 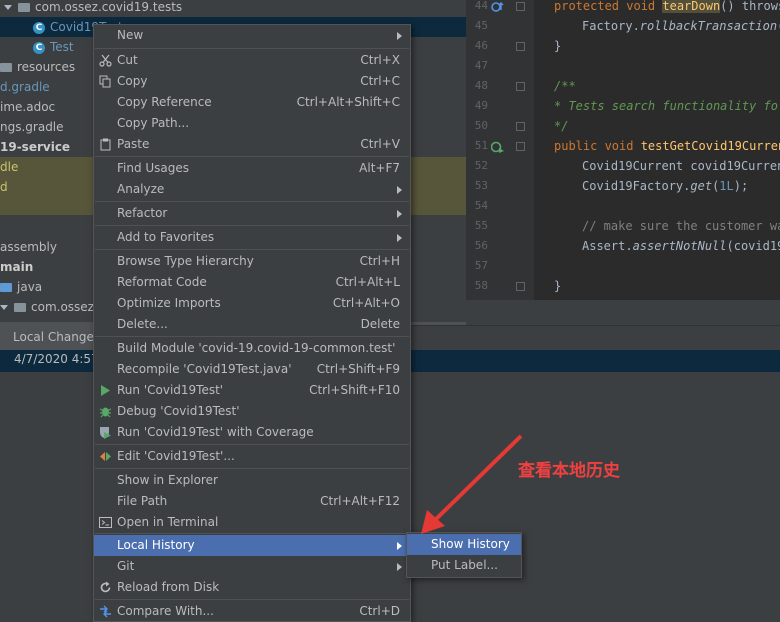 I want to click on menu-item-copy: Copy Ctrl+C, so click(x=252, y=81).